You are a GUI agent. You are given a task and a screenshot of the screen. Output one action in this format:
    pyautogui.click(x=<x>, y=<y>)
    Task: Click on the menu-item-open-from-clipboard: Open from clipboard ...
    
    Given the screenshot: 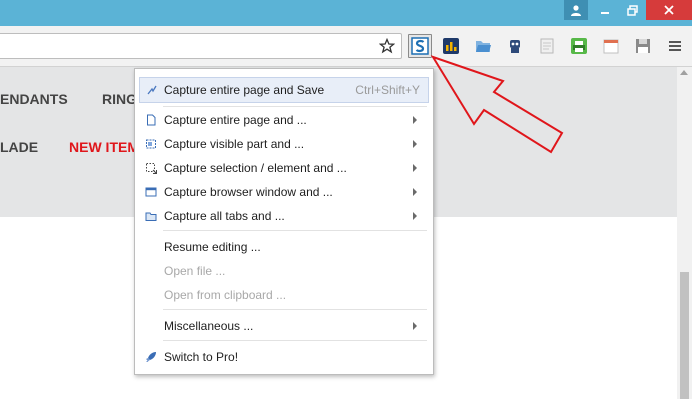 What is the action you would take?
    pyautogui.click(x=284, y=295)
    